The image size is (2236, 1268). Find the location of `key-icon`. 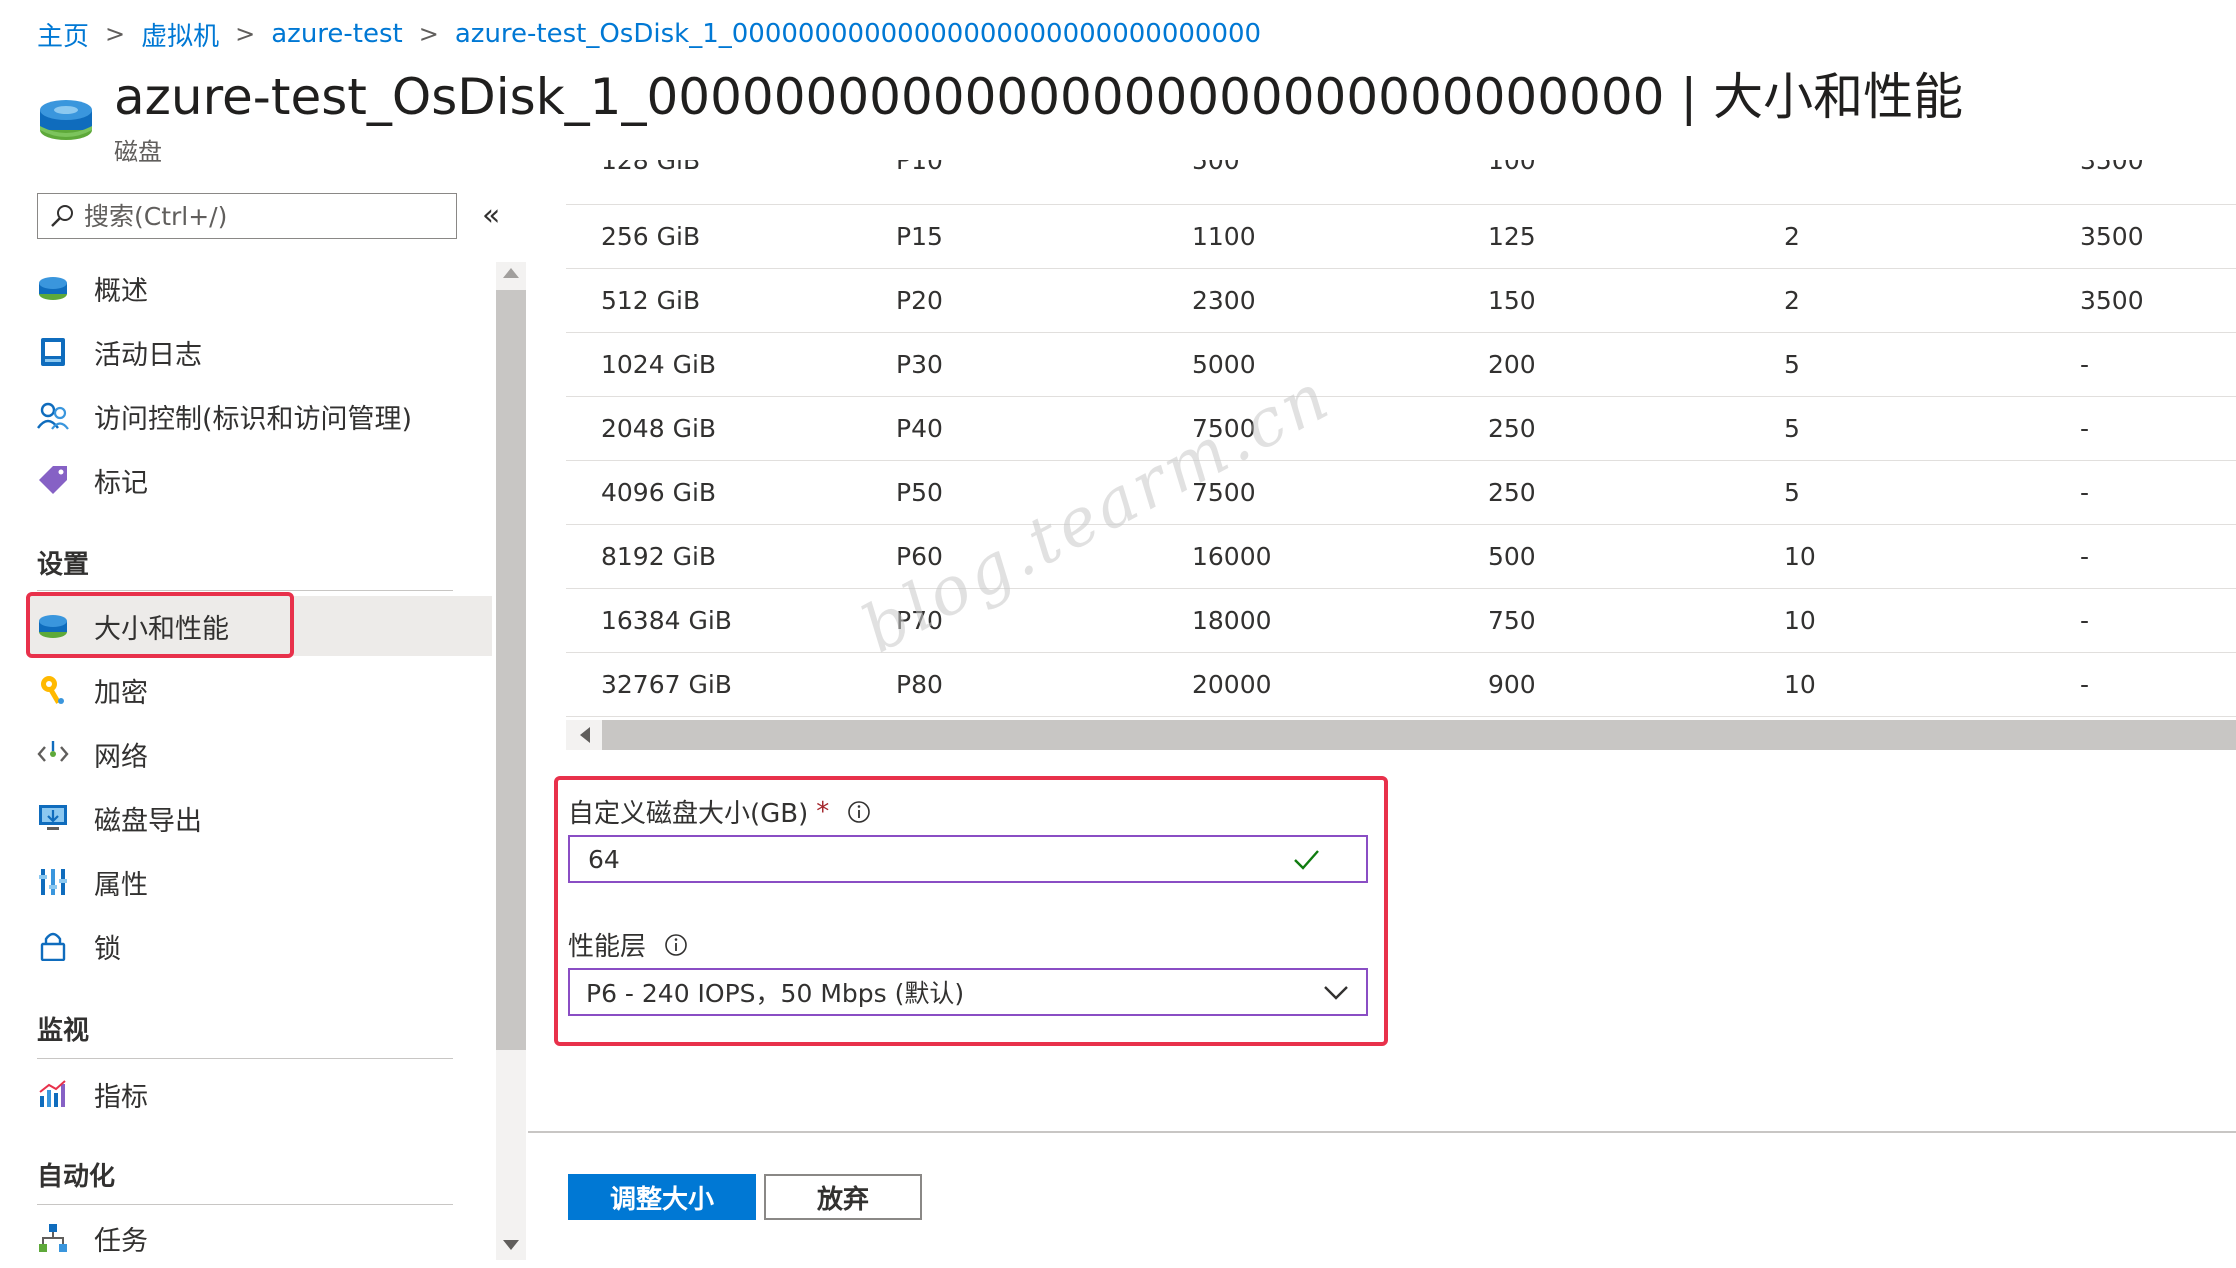

key-icon is located at coordinates (53, 690).